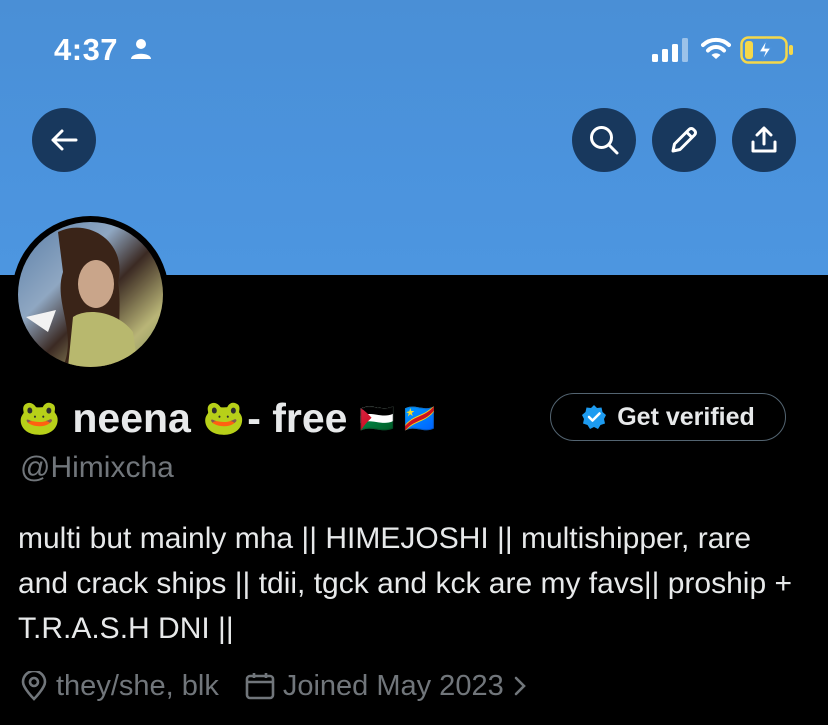 The width and height of the screenshot is (828, 725). Describe the element at coordinates (414, 50) in the screenshot. I see `status-bar: 4:37` at that location.